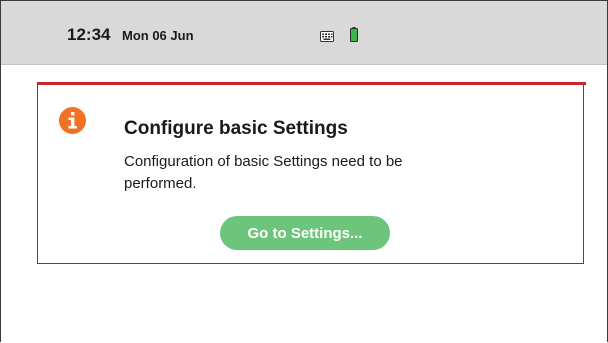 The width and height of the screenshot is (608, 343). I want to click on keyboard-icon, so click(327, 35).